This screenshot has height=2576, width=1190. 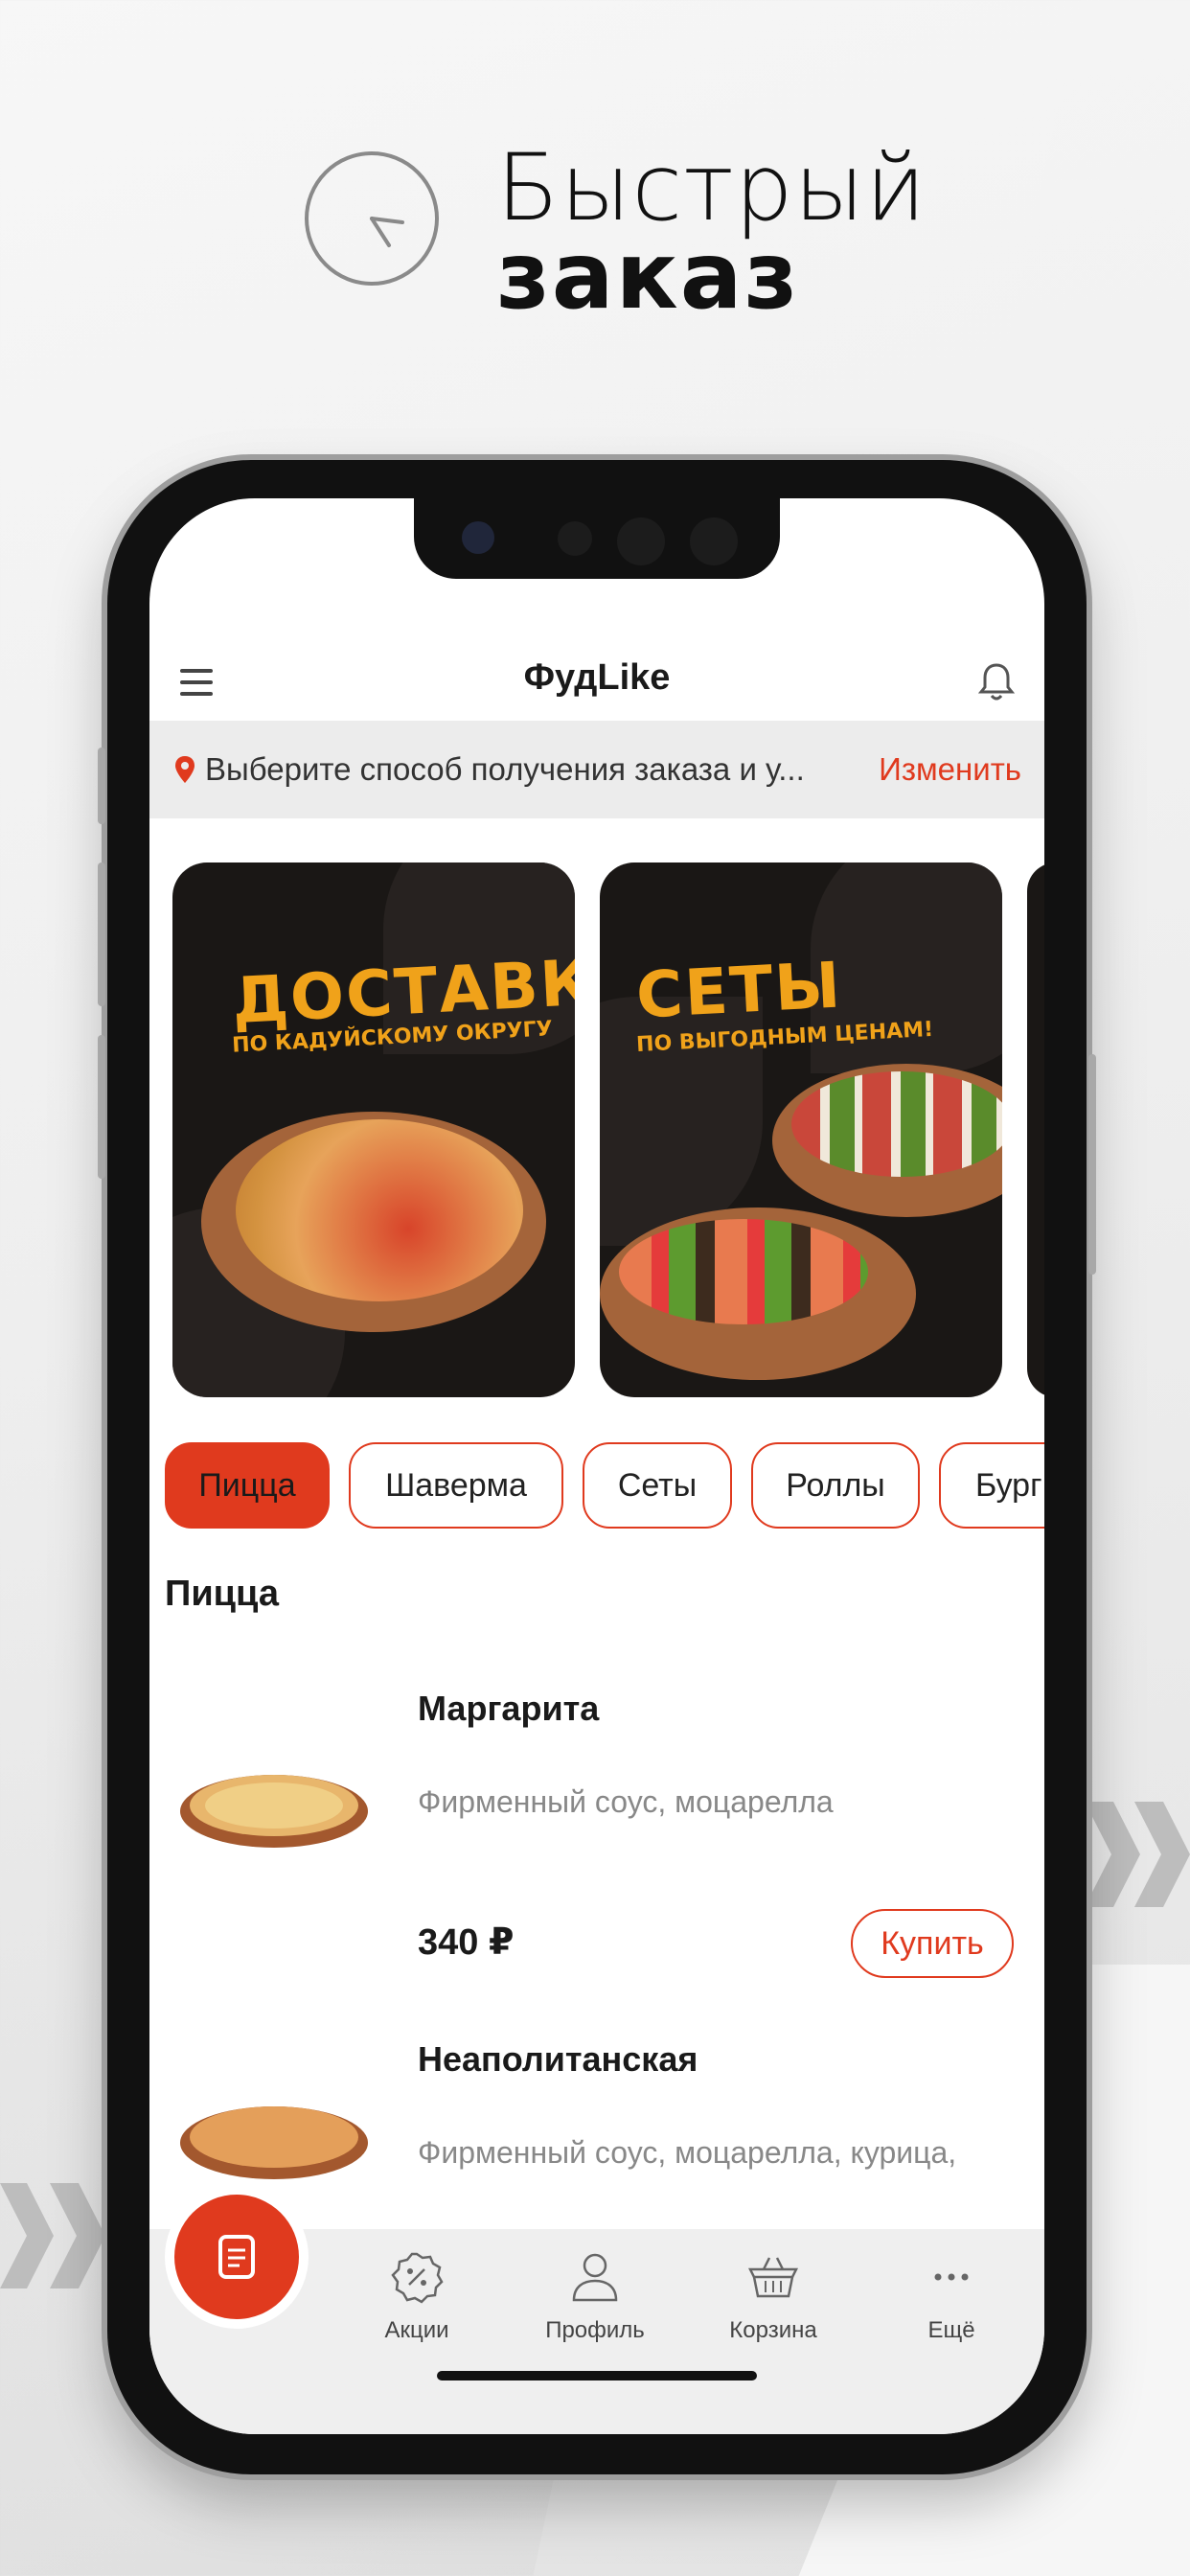 I want to click on clock-icon, so click(x=372, y=218).